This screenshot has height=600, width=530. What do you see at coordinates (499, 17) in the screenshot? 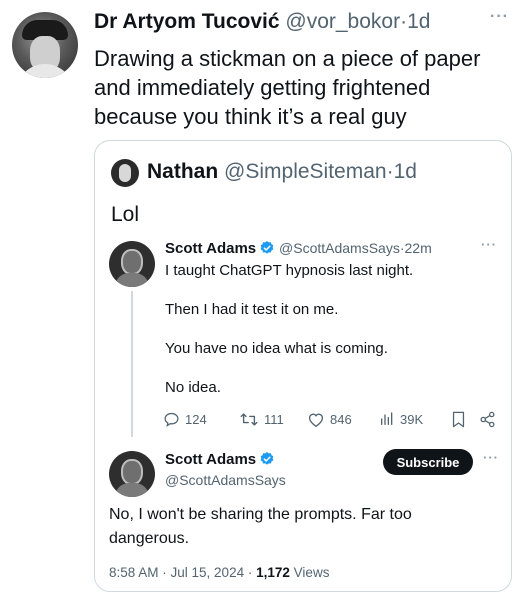
I see `more-options-button: ···` at bounding box center [499, 17].